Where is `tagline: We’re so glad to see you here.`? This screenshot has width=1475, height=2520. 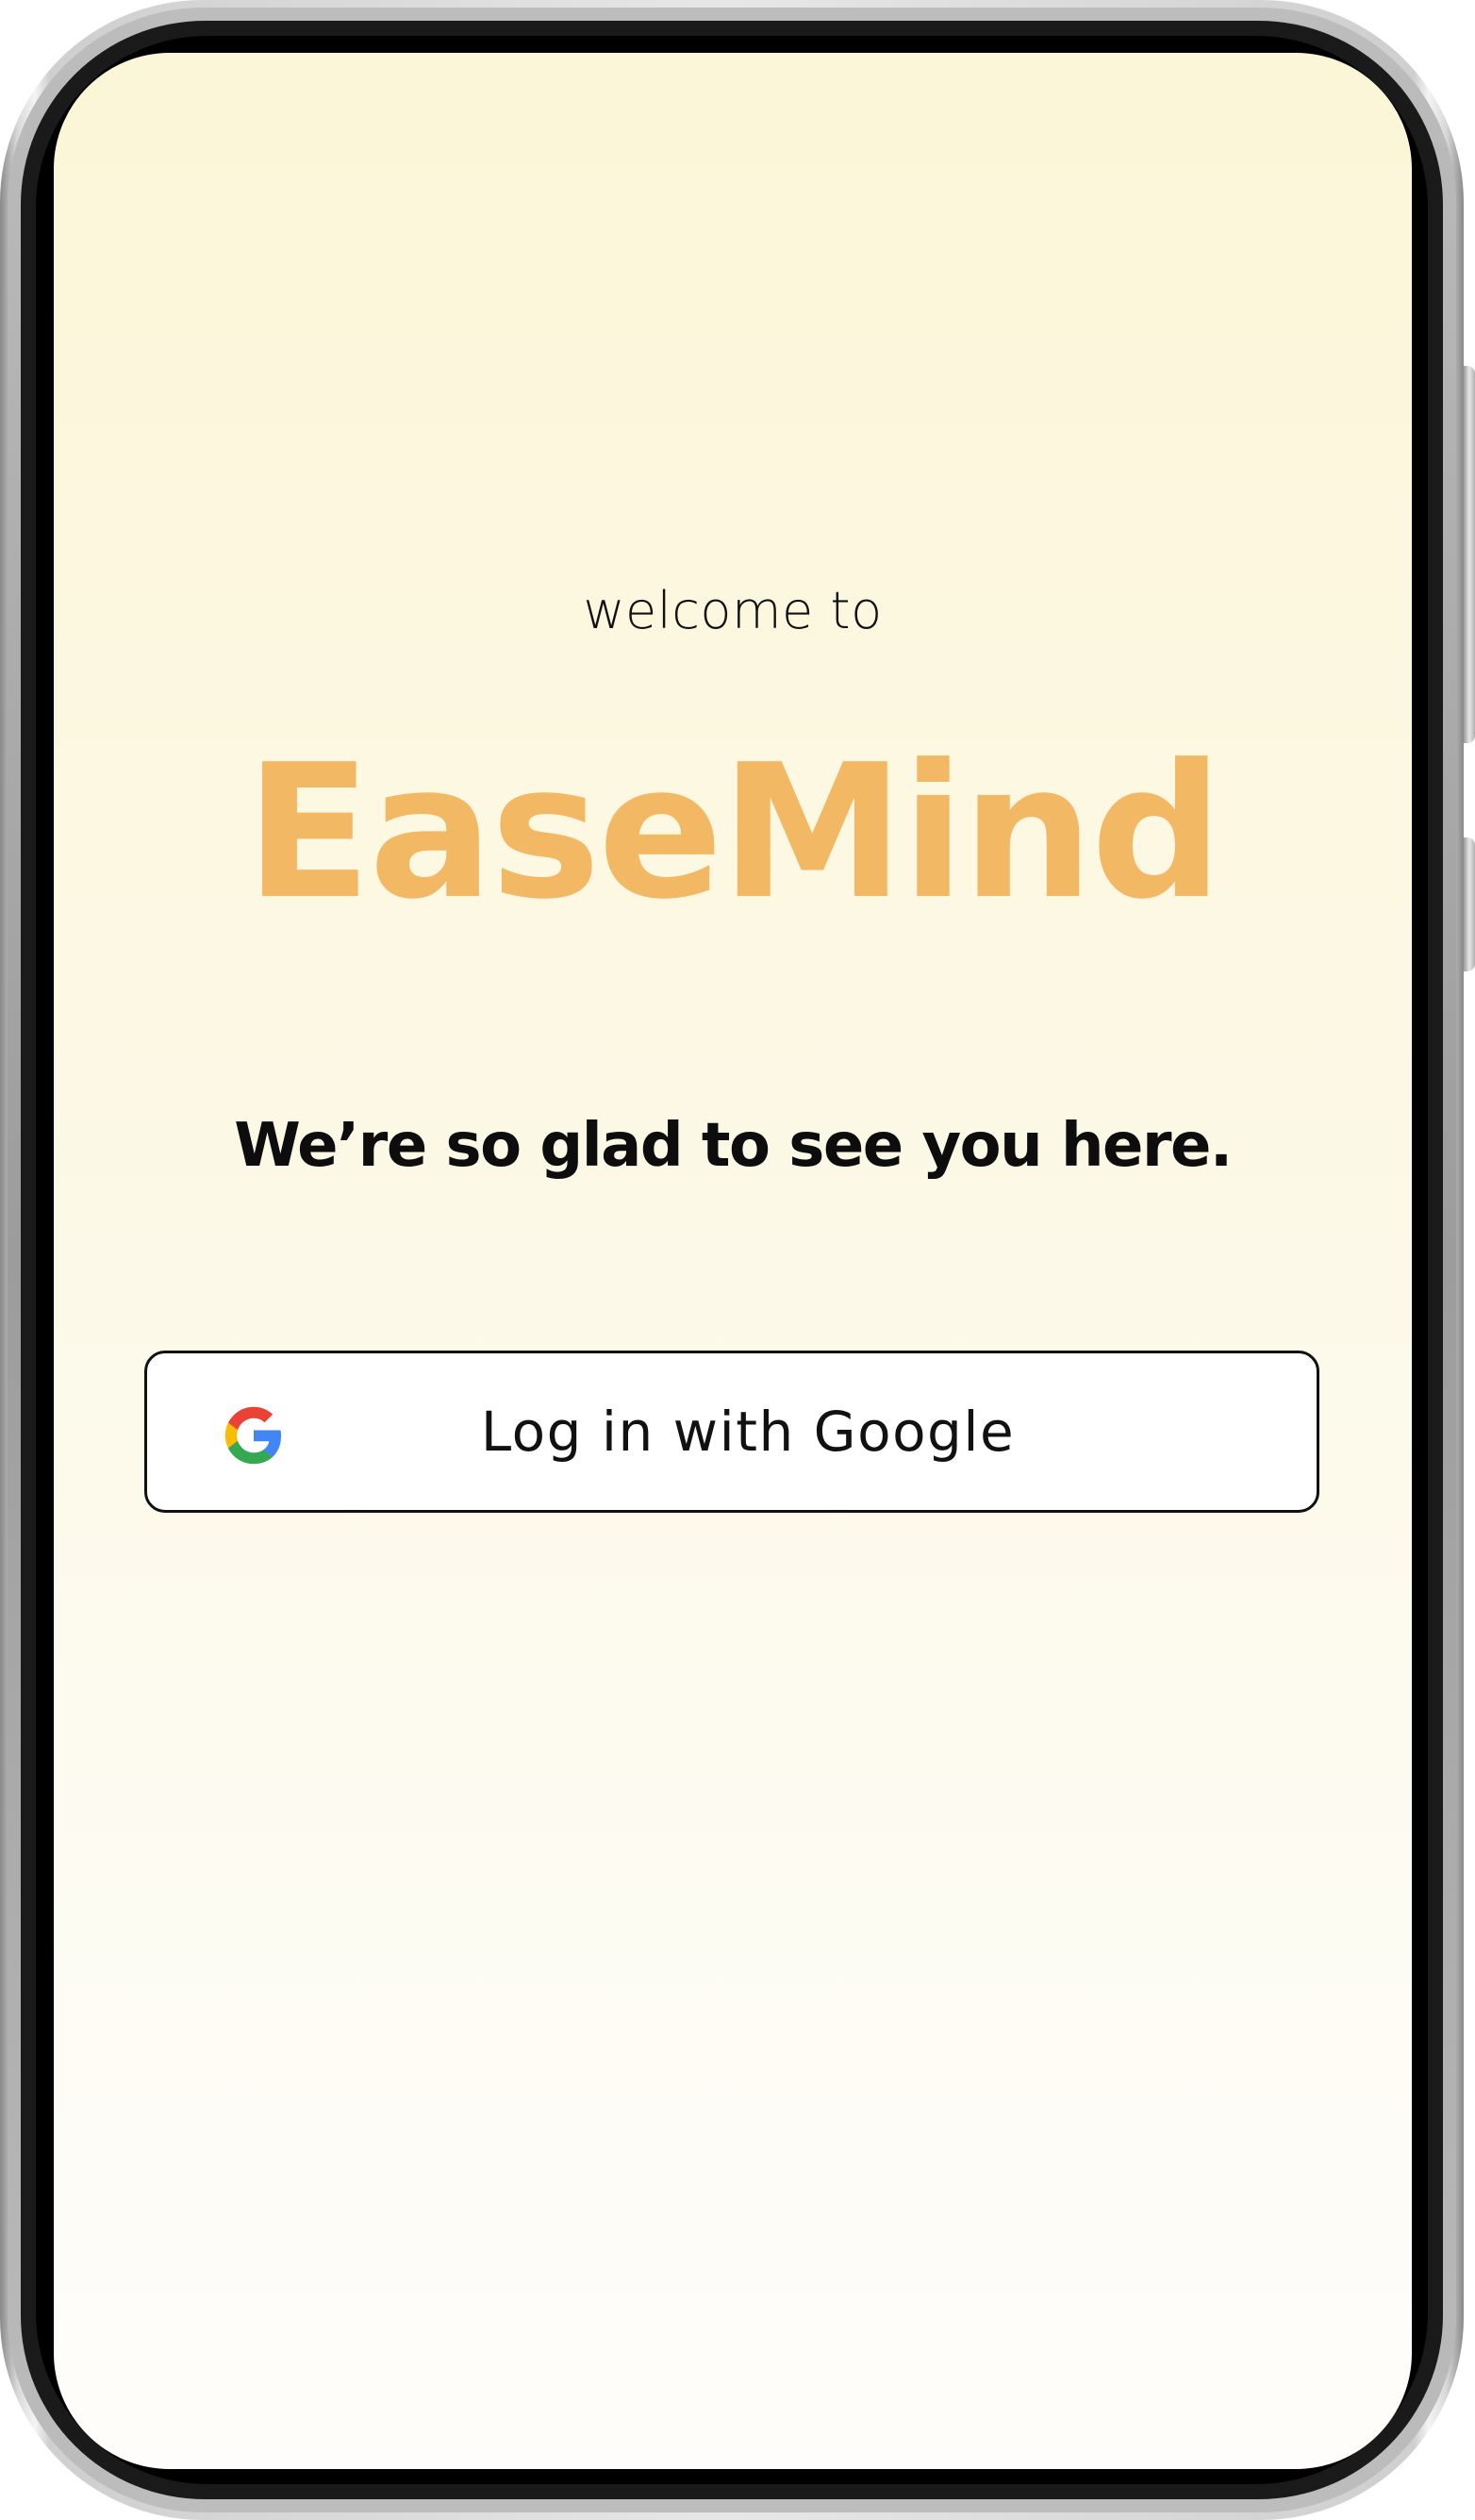
tagline: We’re so glad to see you here. is located at coordinates (733, 1146).